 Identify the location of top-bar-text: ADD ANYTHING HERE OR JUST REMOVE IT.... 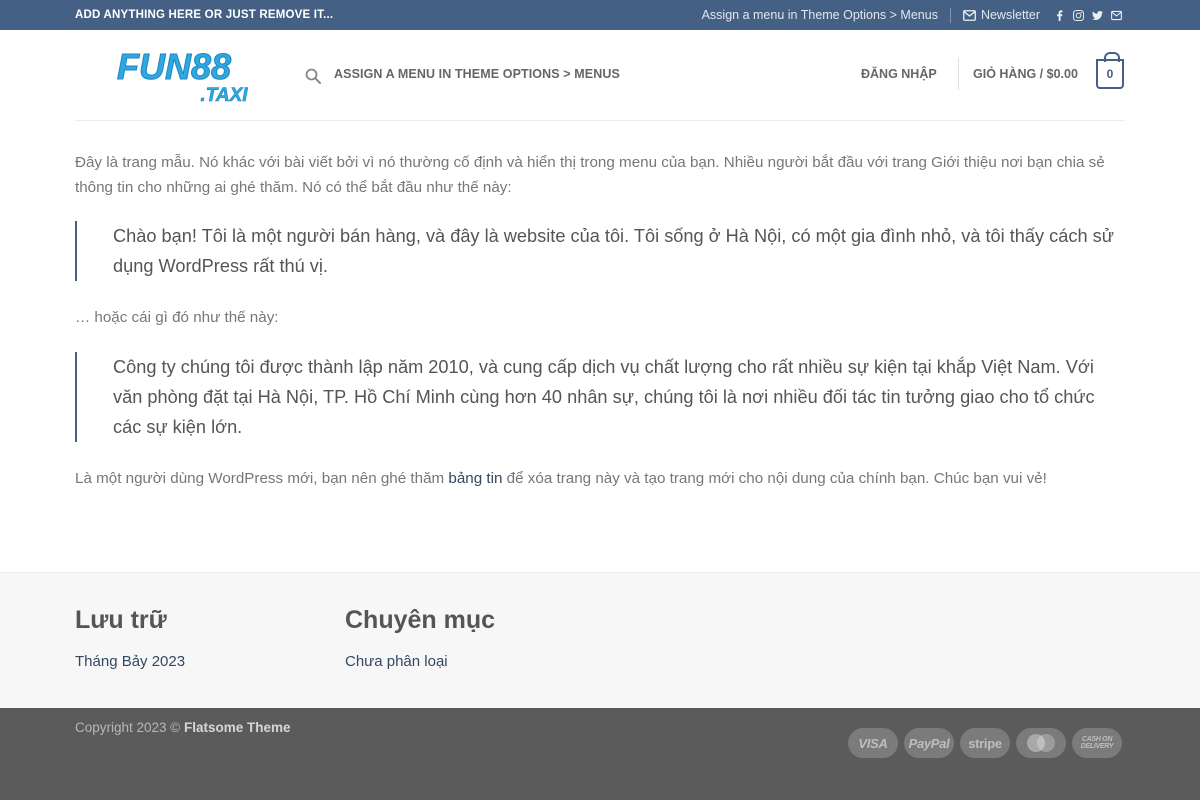
(204, 15).